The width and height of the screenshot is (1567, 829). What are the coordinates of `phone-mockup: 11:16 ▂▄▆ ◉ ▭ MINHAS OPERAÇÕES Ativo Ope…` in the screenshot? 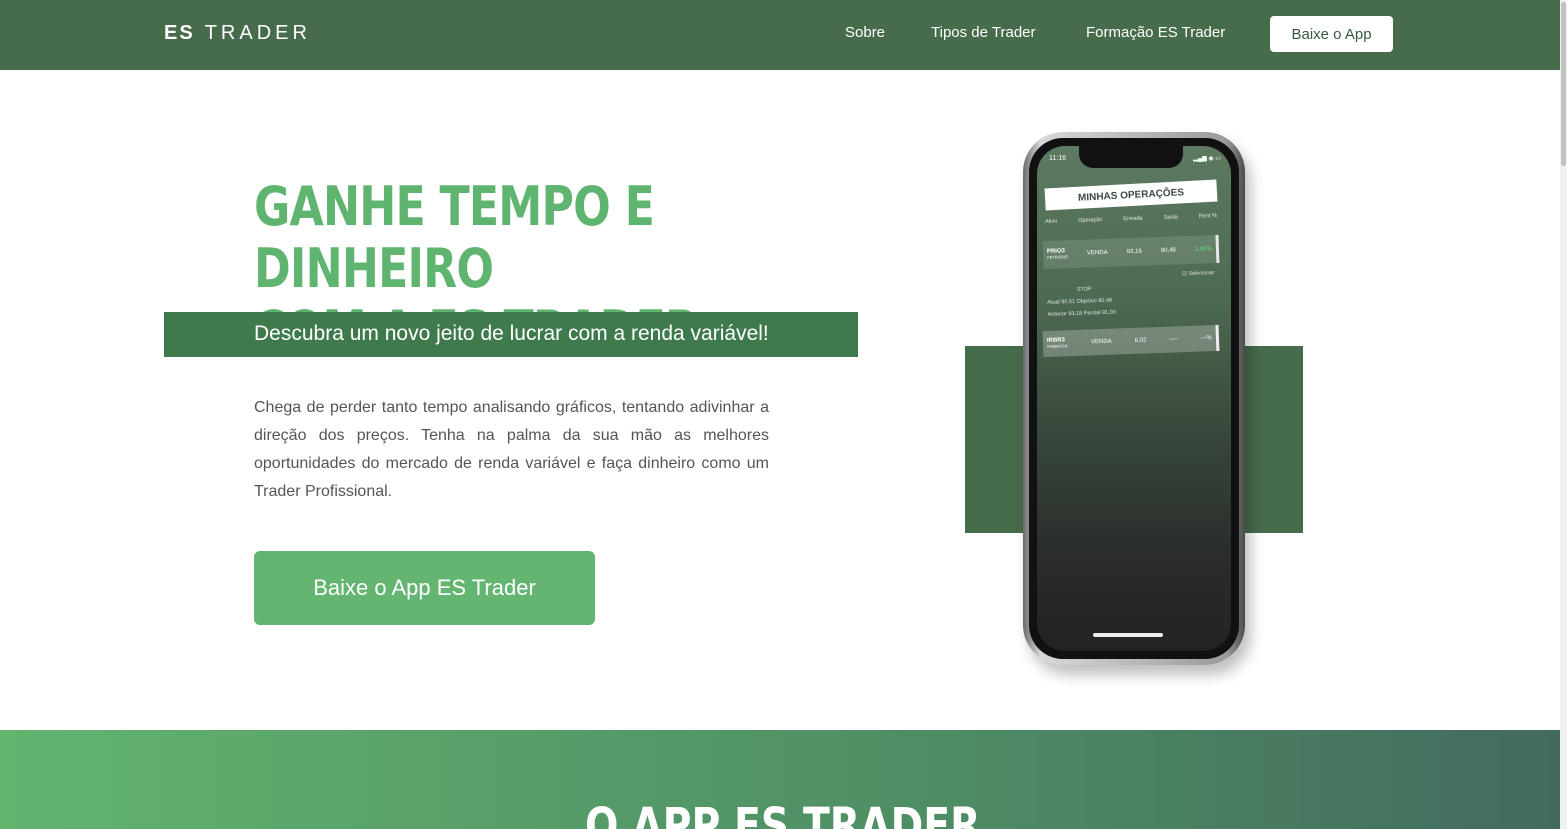 It's located at (1134, 398).